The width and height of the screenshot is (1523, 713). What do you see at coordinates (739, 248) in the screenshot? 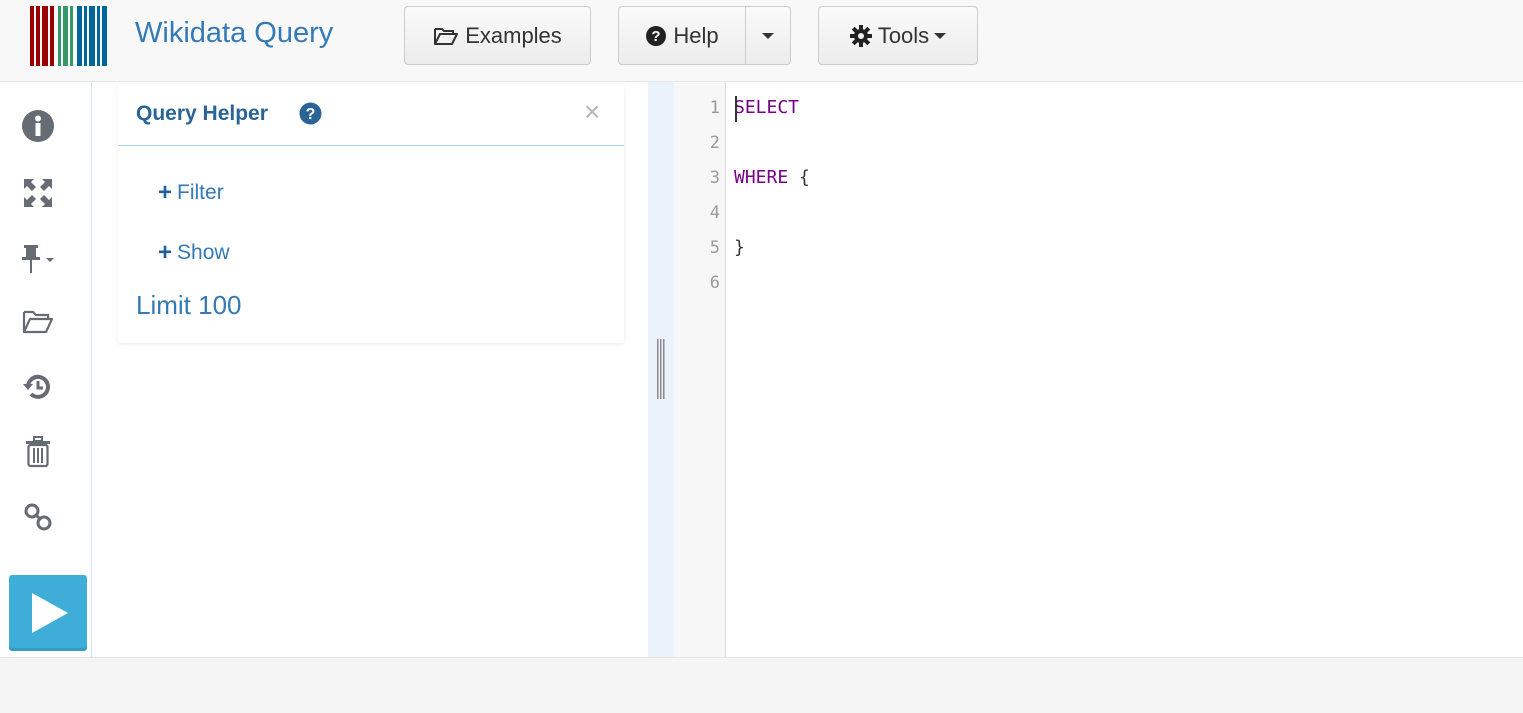
I see `code-line-close-brace: }` at bounding box center [739, 248].